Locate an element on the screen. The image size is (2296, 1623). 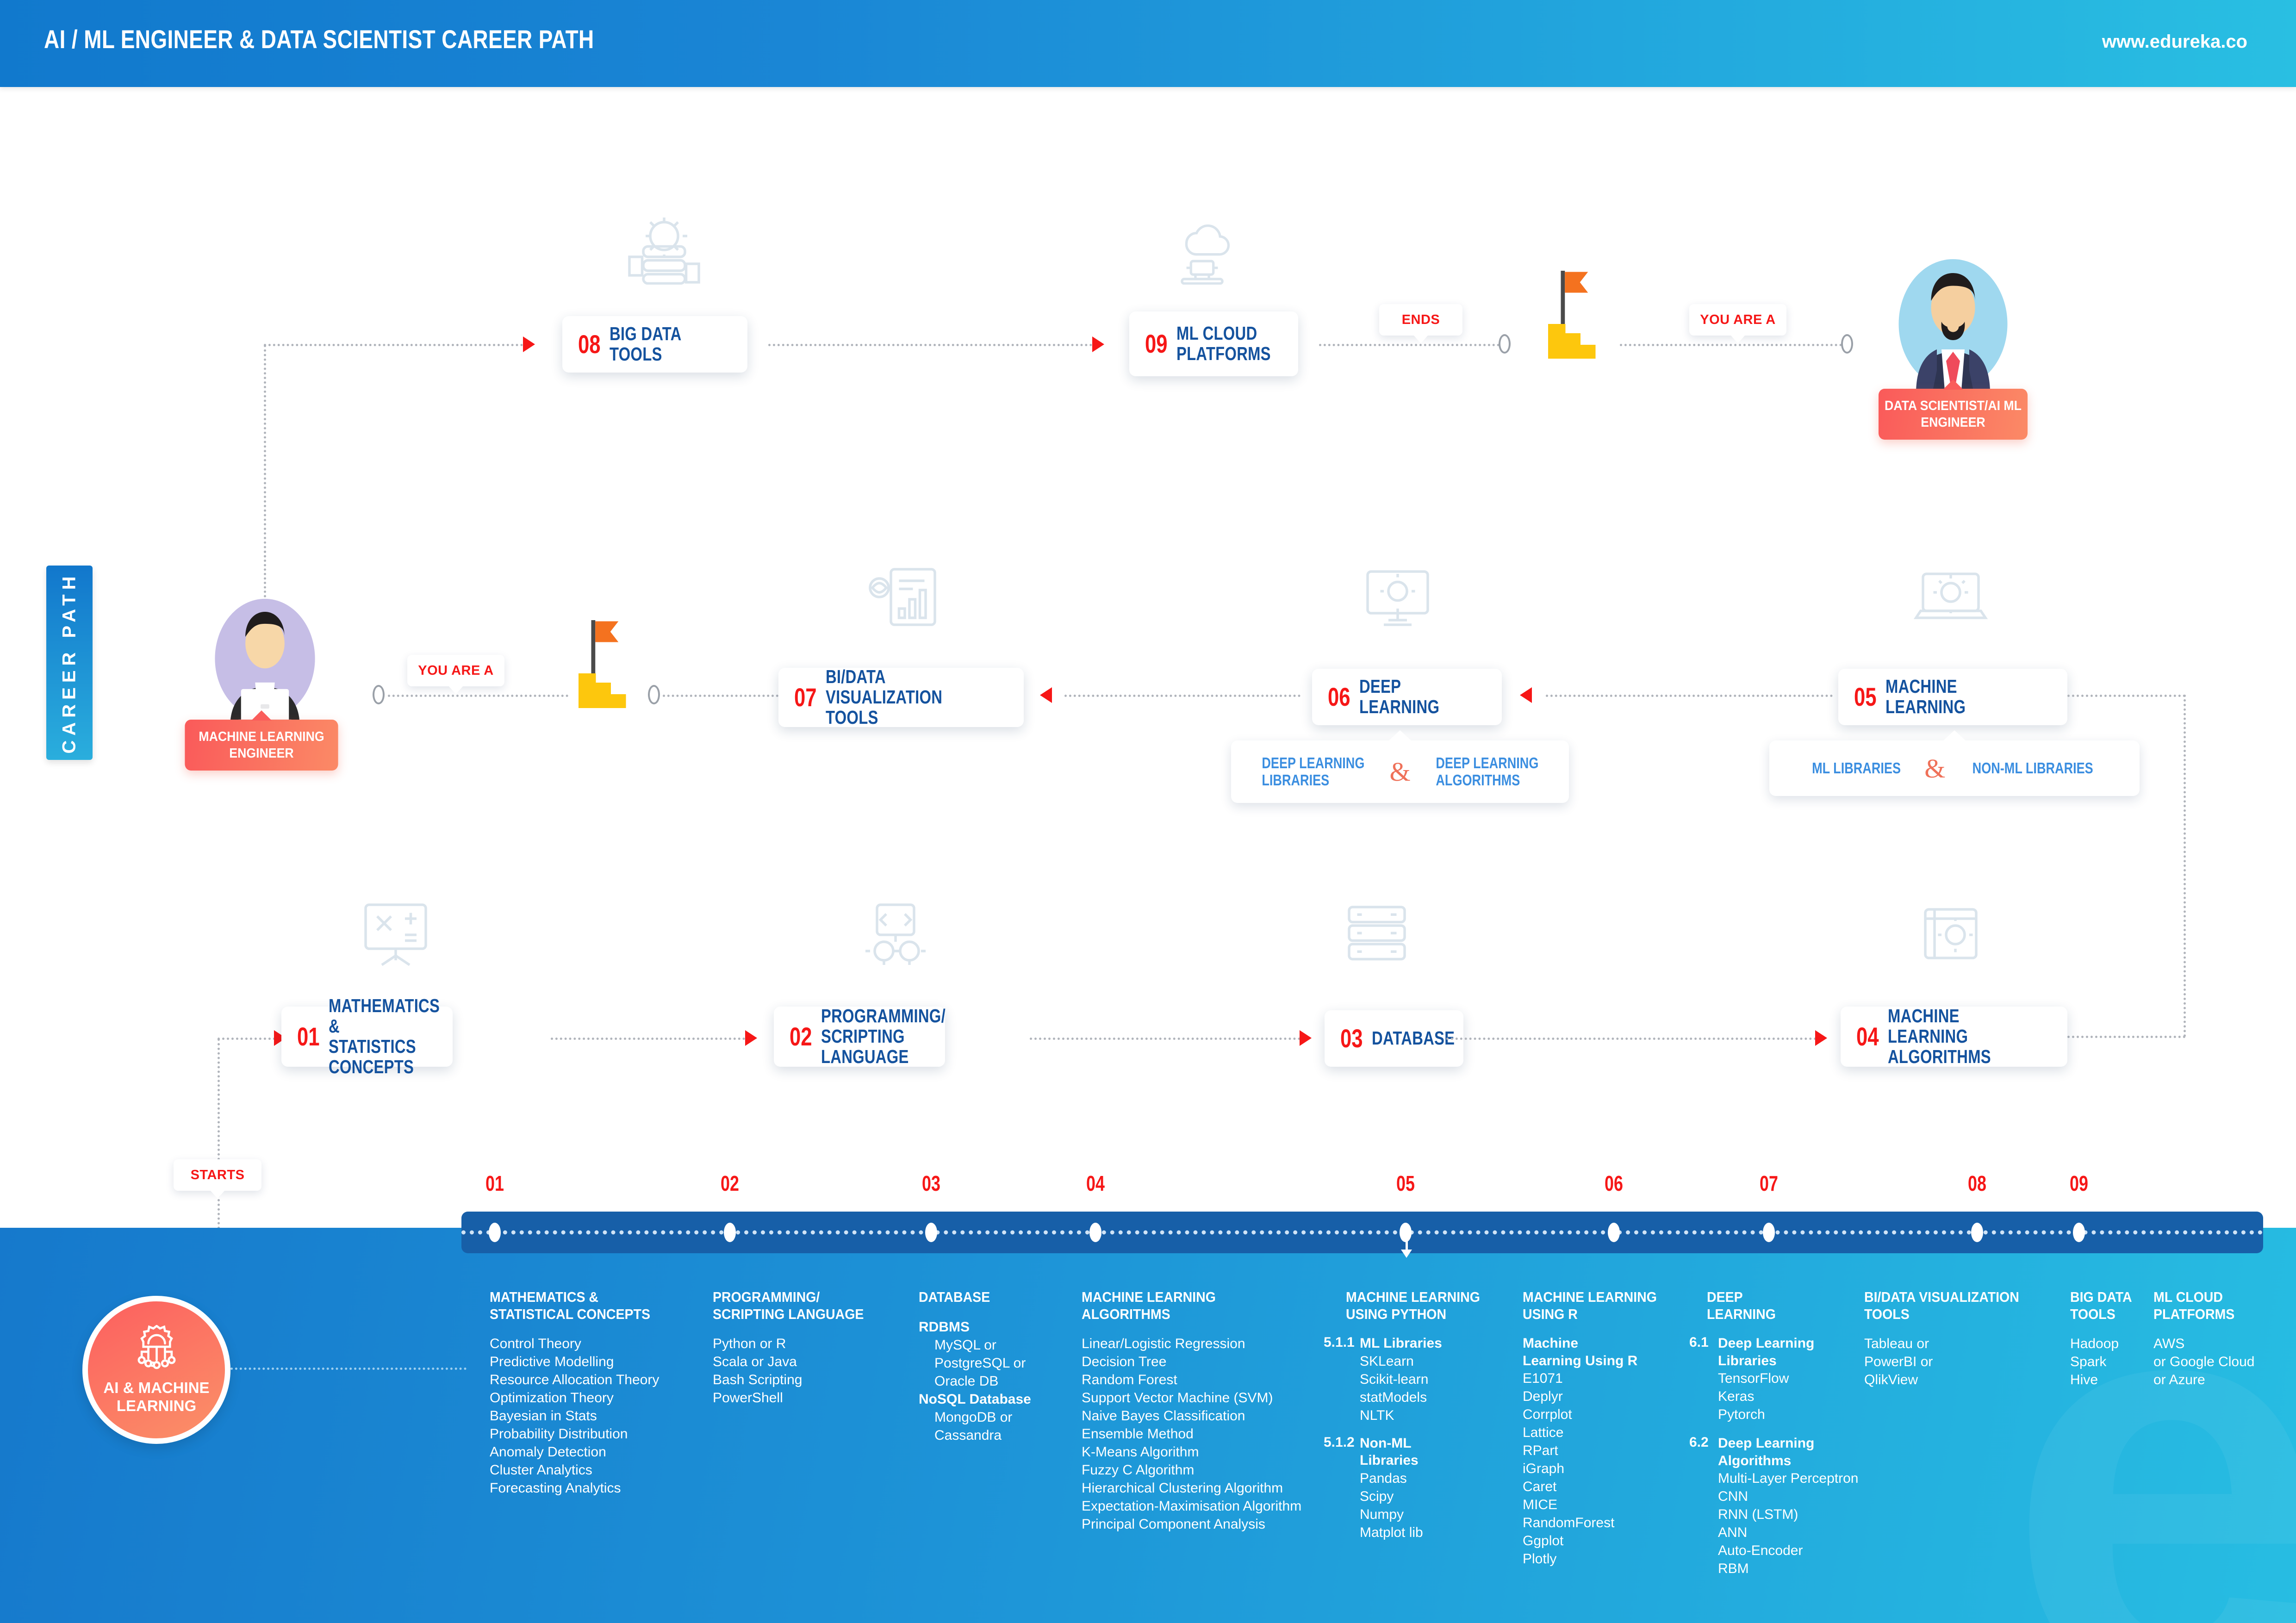
list-item: or Azure is located at coordinates (2179, 1380).